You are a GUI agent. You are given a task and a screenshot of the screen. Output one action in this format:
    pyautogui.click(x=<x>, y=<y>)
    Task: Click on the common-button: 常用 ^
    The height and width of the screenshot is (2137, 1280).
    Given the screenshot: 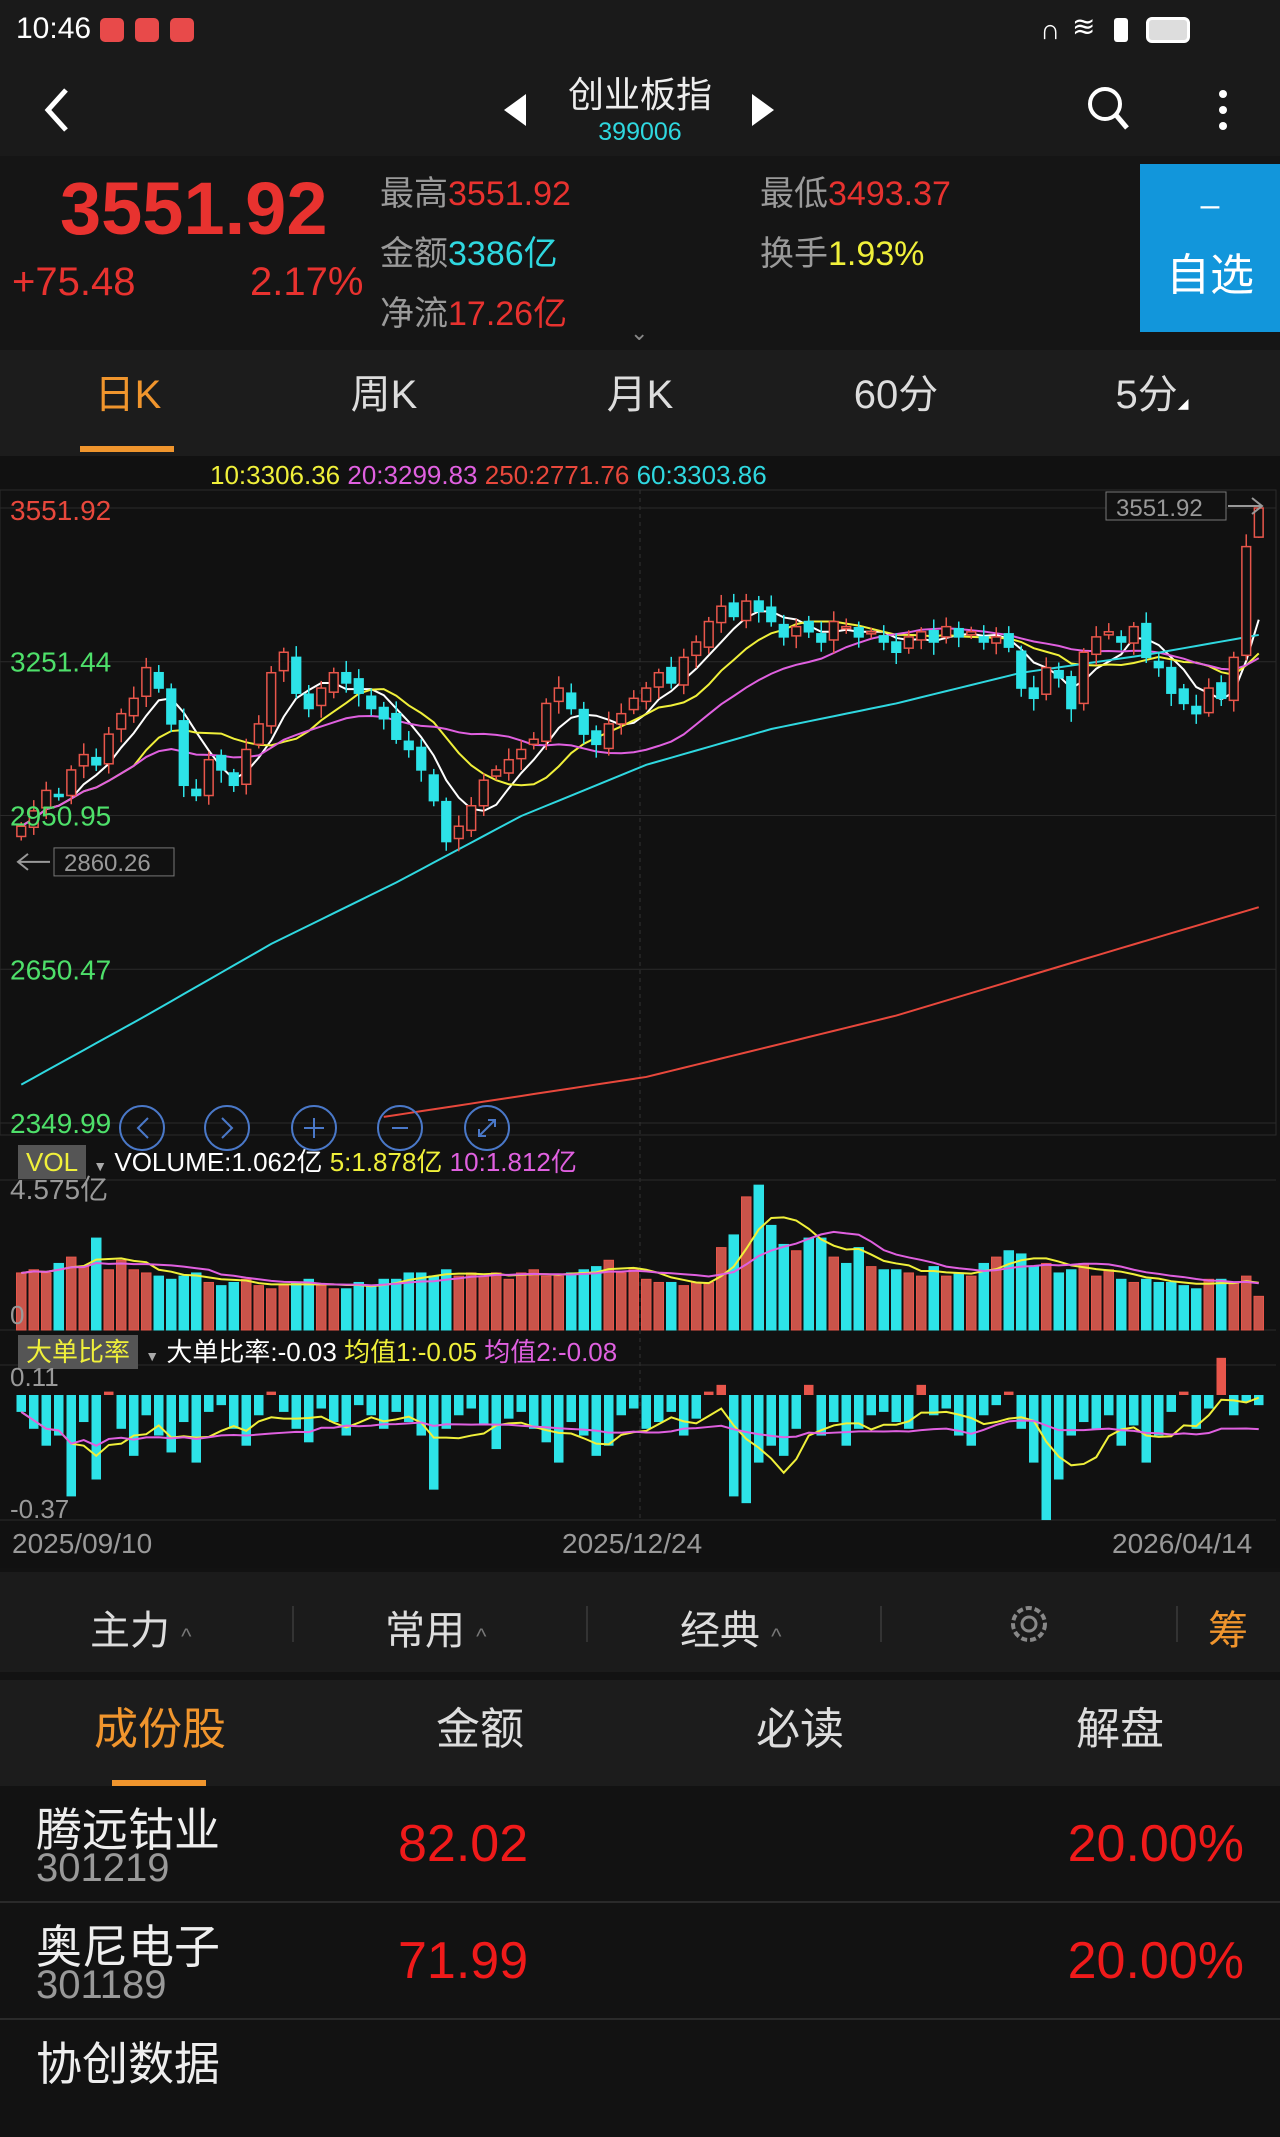 What is the action you would take?
    pyautogui.click(x=435, y=1627)
    